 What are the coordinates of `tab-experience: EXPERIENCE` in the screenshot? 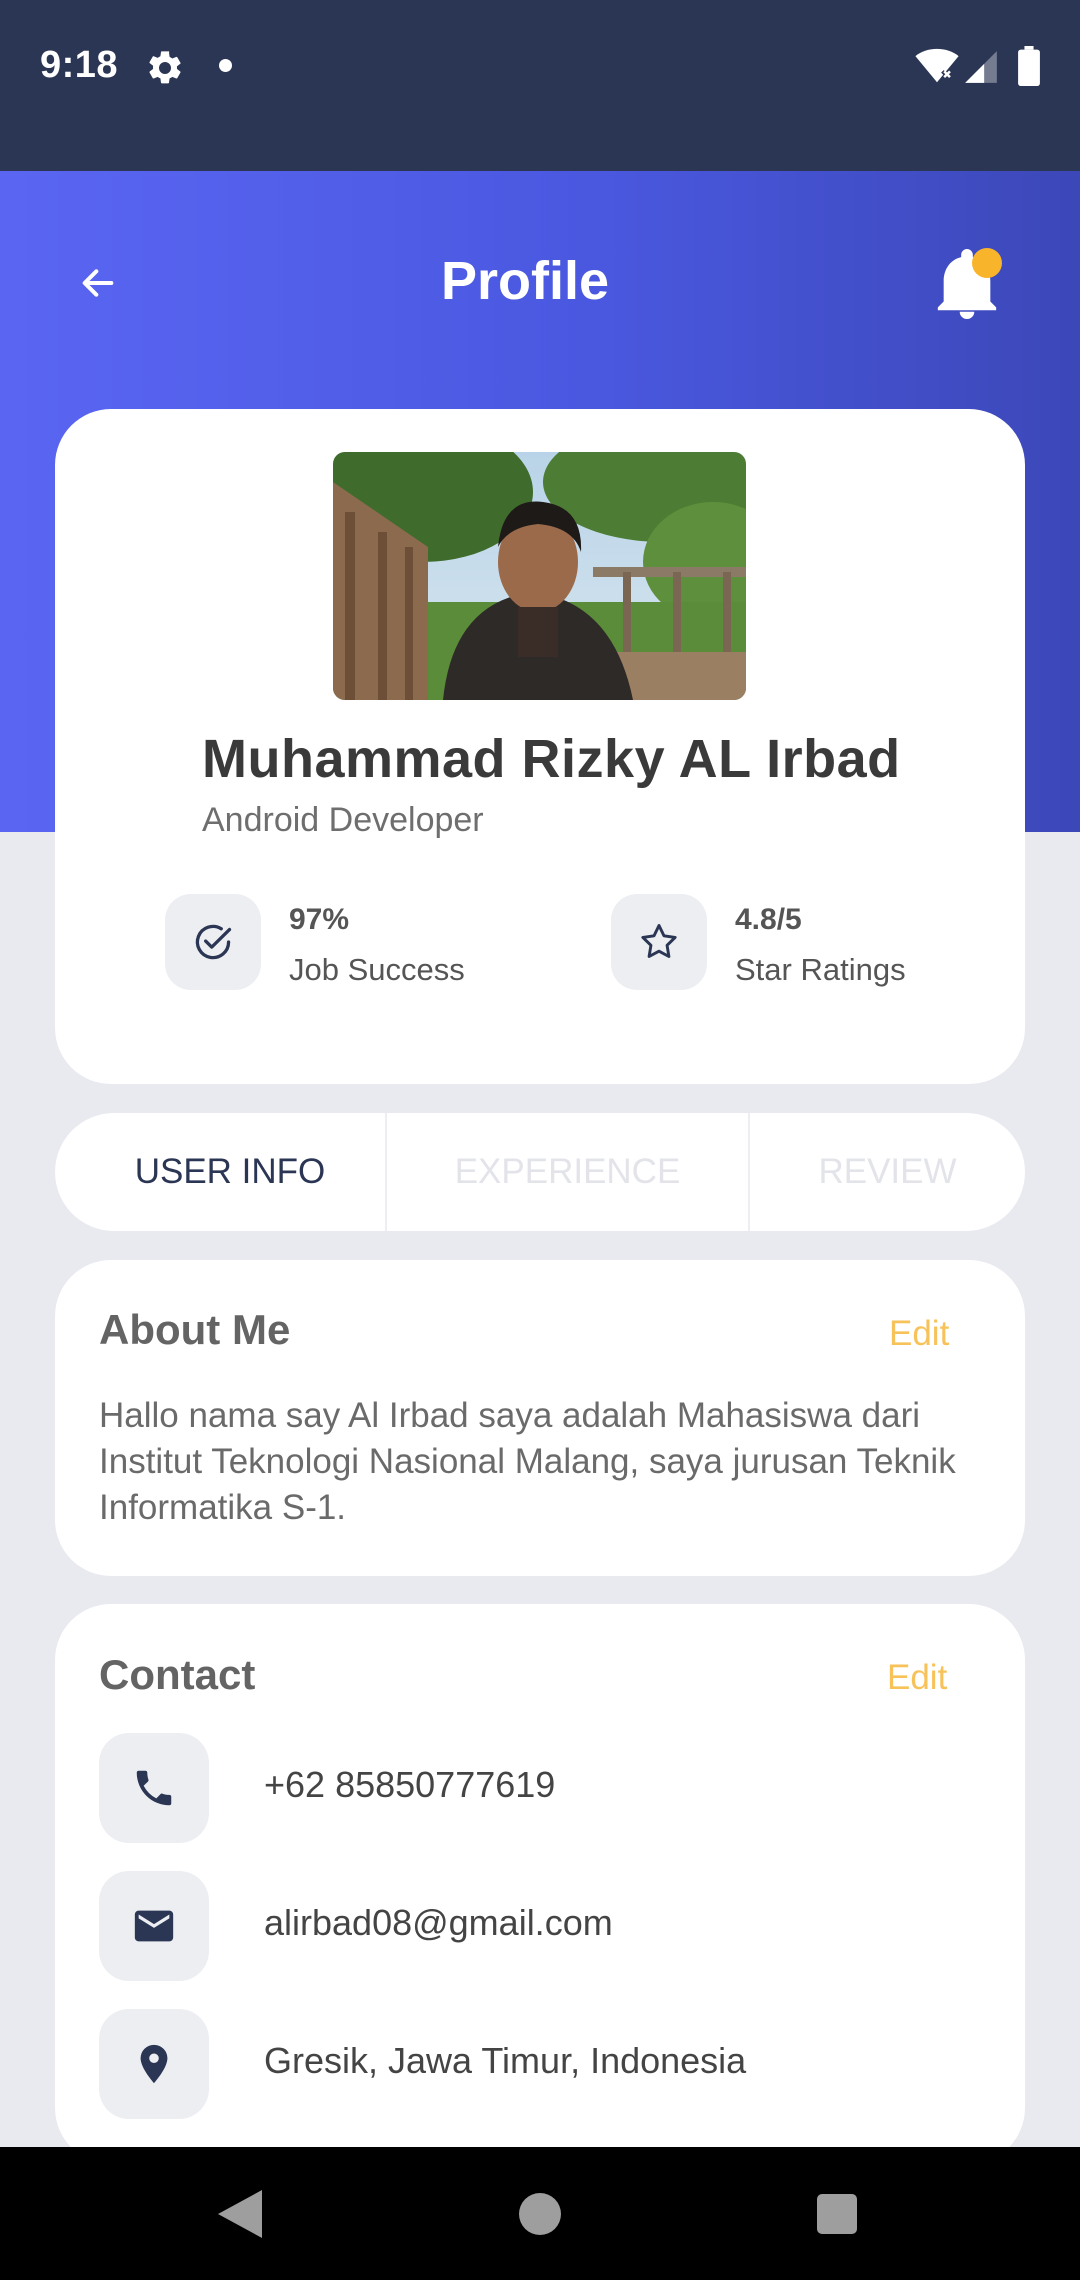 It's located at (567, 1172).